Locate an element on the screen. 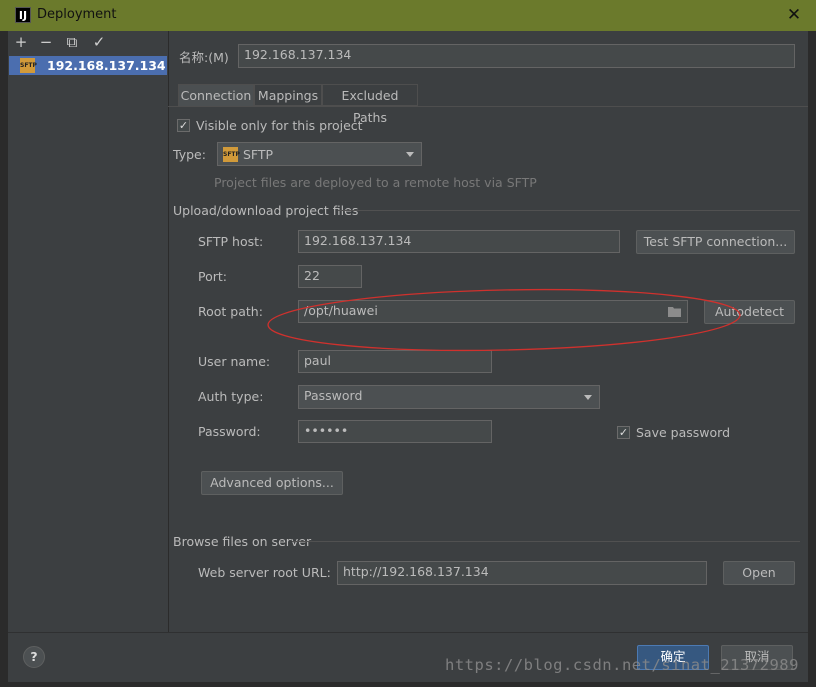 Image resolution: width=816 pixels, height=687 pixels. sftp-host-input: 192.168.137.134 is located at coordinates (459, 241).